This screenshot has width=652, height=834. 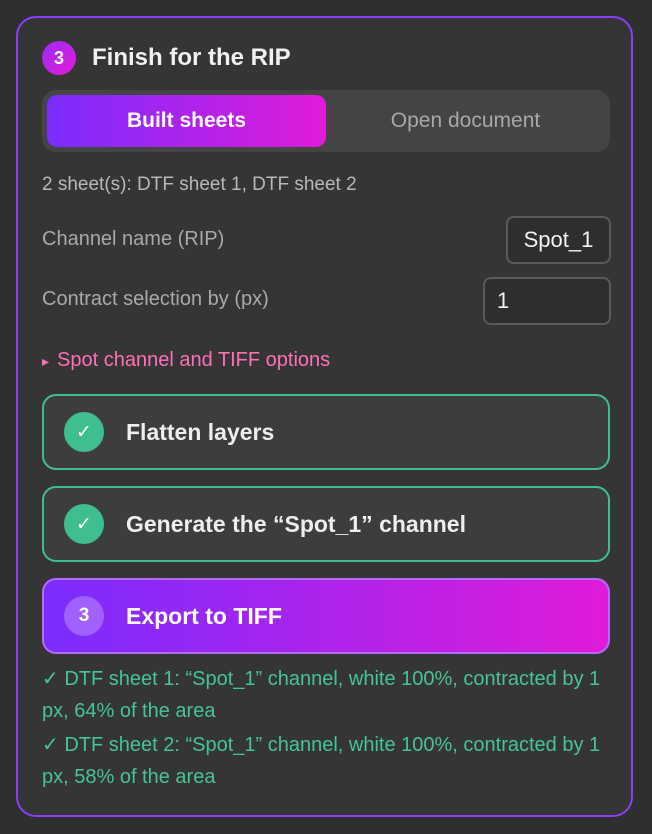 What do you see at coordinates (194, 360) in the screenshot?
I see `options-toggle-label: Spot channel and TIFF options` at bounding box center [194, 360].